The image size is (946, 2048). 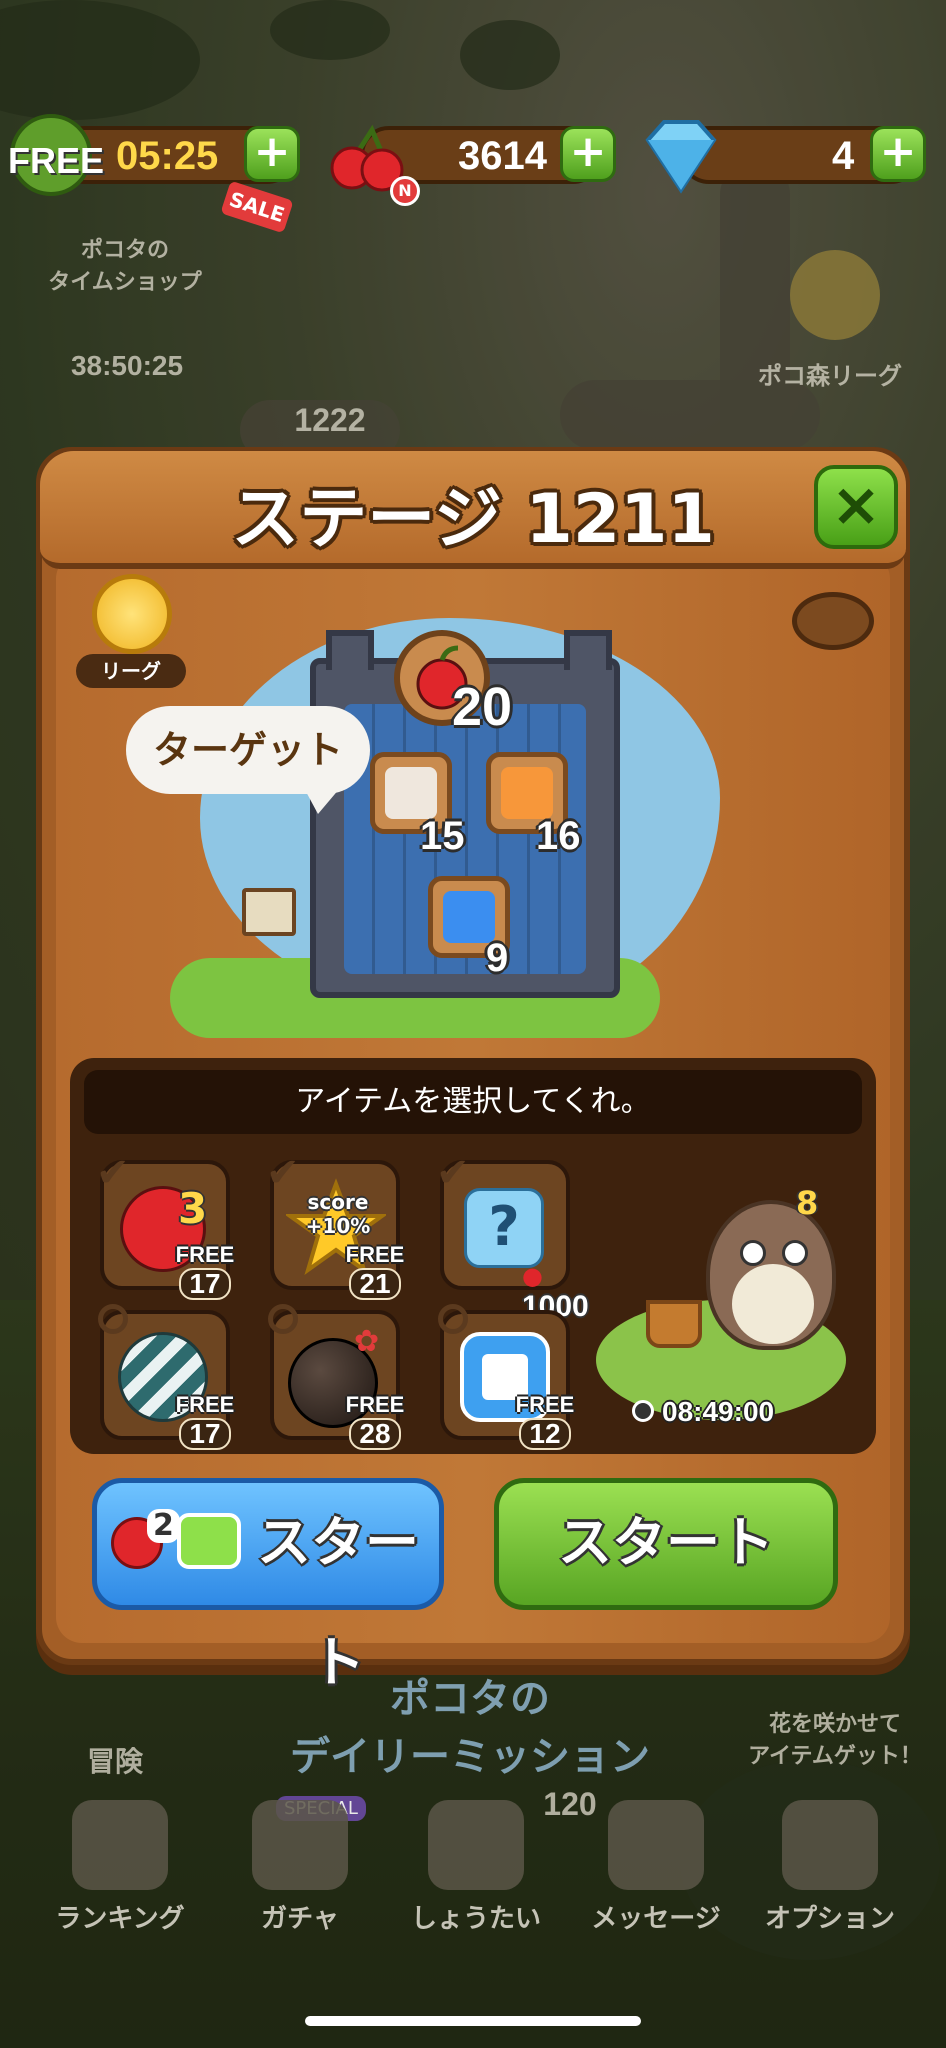 I want to click on start-button: スタート, so click(x=666, y=1544).